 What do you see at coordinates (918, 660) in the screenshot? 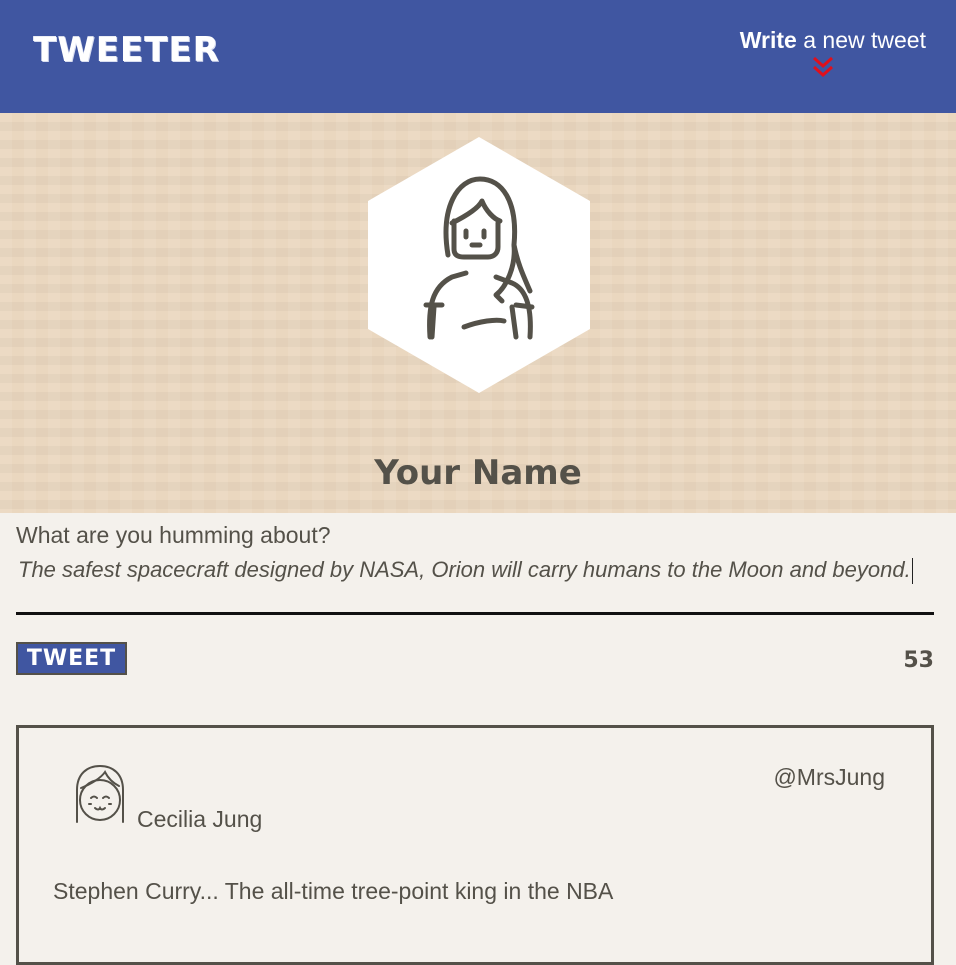
I see `char-counter: 53` at bounding box center [918, 660].